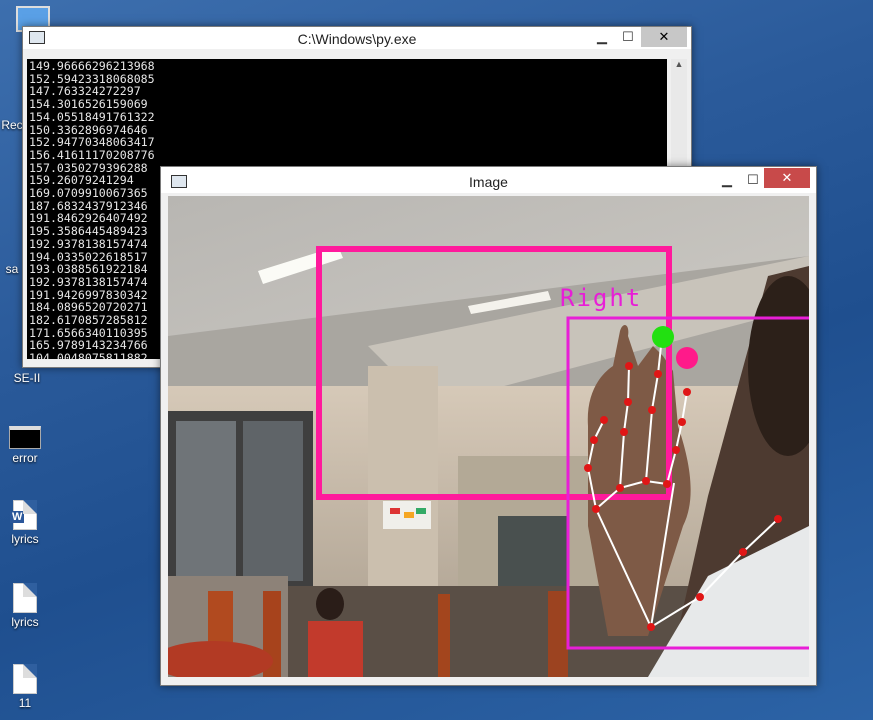  Describe the element at coordinates (687, 358) in the screenshot. I see `fingertip-pink-marker` at that location.